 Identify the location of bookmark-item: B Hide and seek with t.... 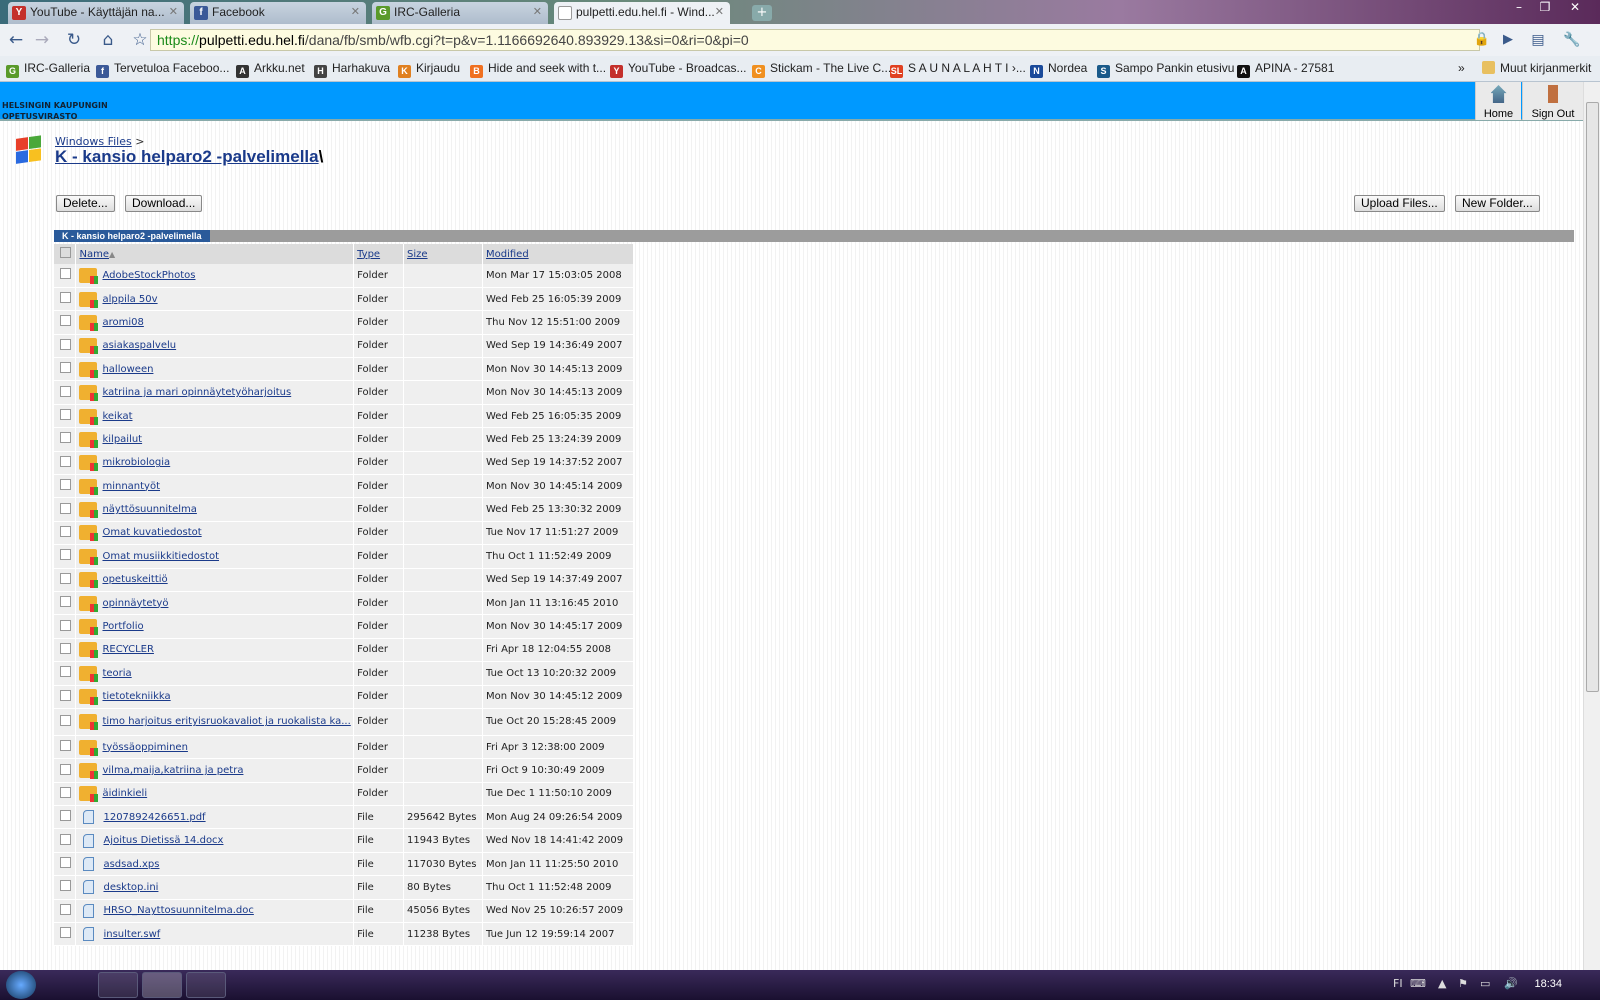
(538, 69).